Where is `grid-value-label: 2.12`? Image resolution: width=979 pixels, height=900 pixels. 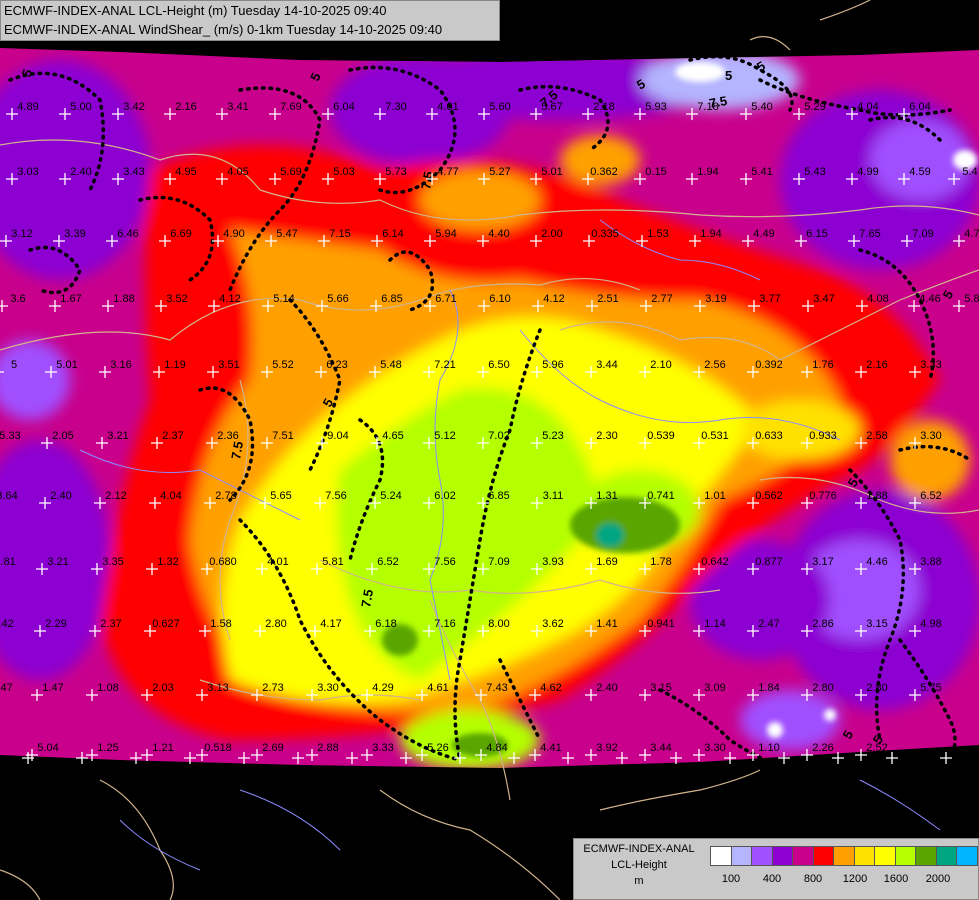
grid-value-label: 2.12 is located at coordinates (115, 496).